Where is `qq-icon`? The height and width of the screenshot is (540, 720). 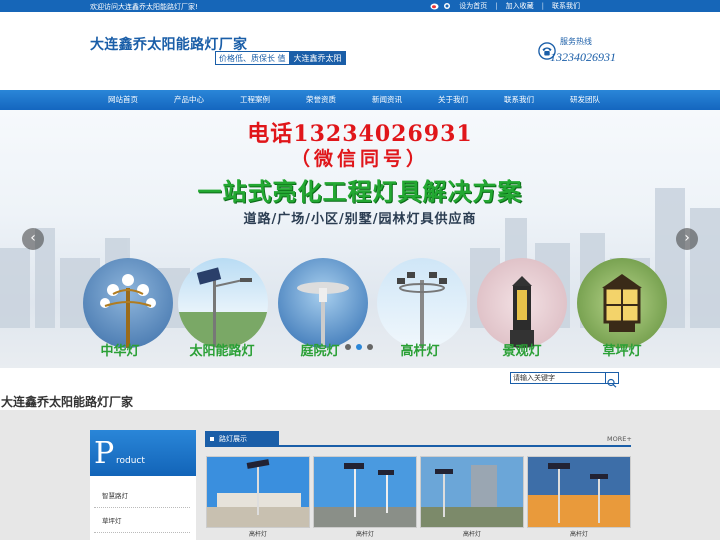
qq-icon is located at coordinates (447, 6).